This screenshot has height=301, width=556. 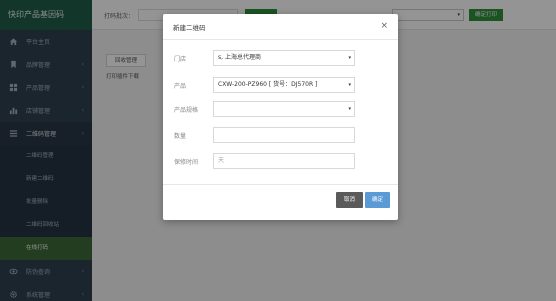 I want to click on product-row: 产品 CXW-200-PZ960 [ 货号：DJ570R ] ▾, so click(x=280, y=85).